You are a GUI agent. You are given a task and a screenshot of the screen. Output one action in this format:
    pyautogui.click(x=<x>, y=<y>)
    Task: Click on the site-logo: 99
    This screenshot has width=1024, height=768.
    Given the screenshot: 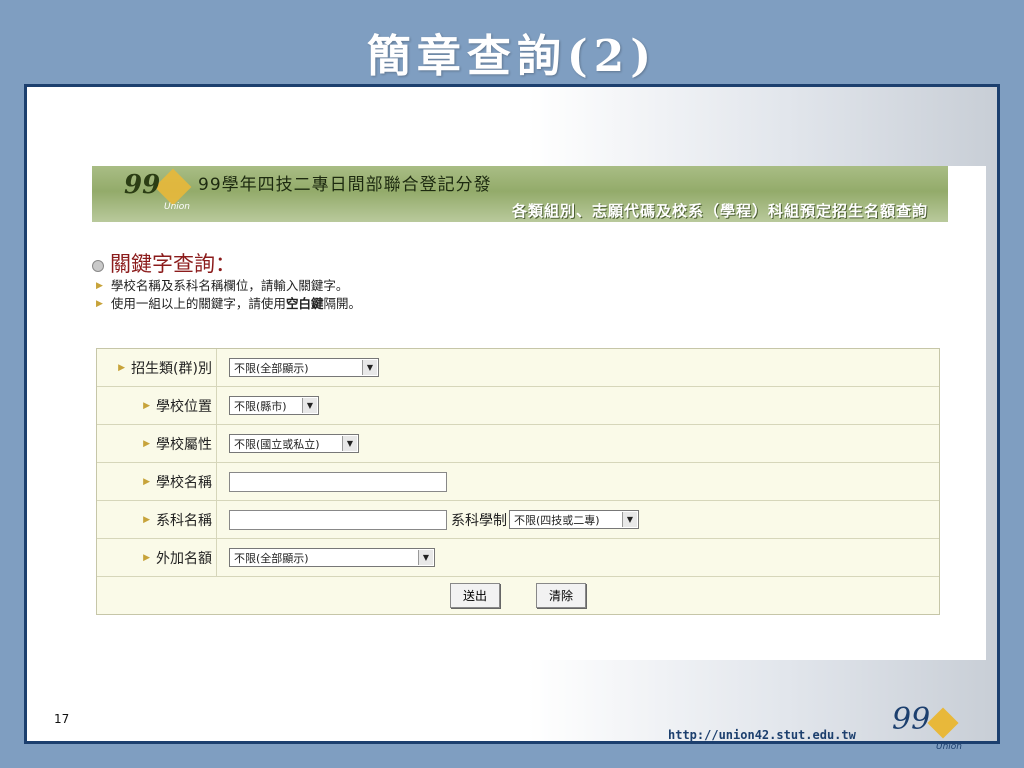 What is the action you would take?
    pyautogui.click(x=142, y=185)
    